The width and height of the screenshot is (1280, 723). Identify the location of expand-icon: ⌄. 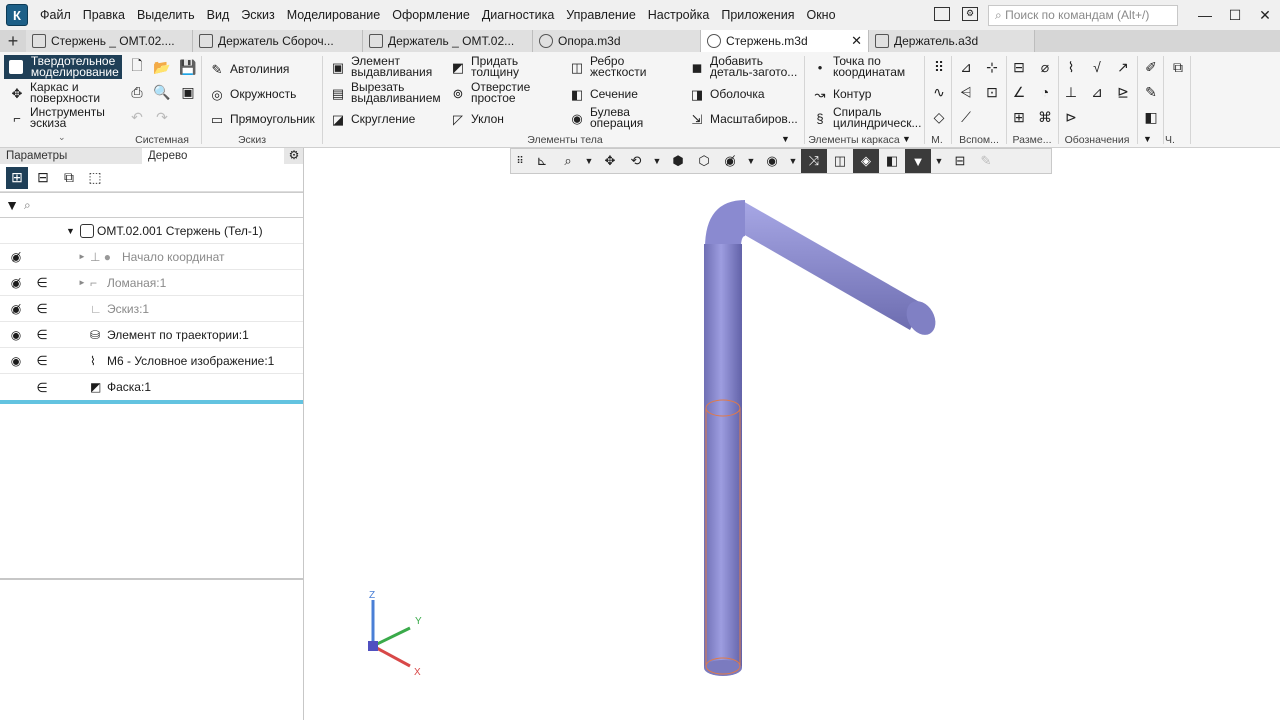
(62, 137).